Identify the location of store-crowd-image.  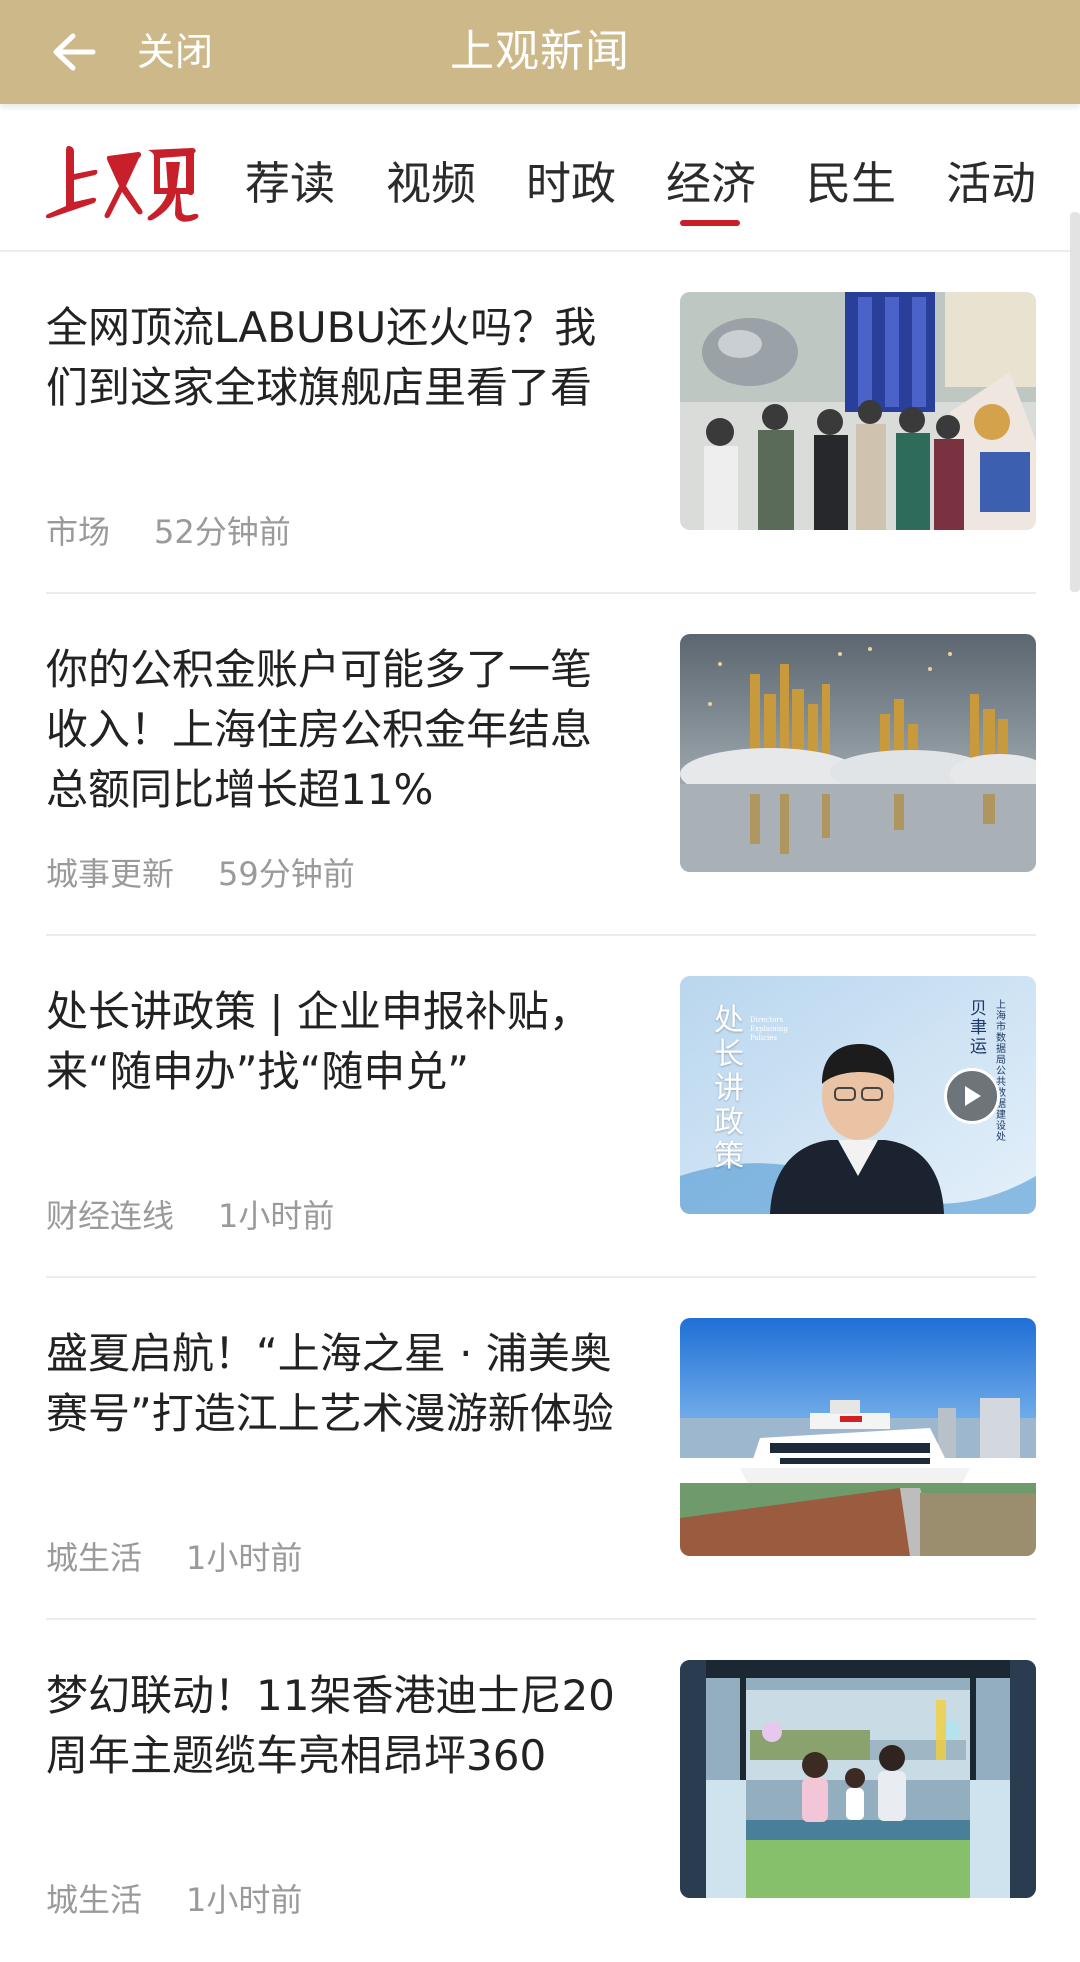
(858, 411).